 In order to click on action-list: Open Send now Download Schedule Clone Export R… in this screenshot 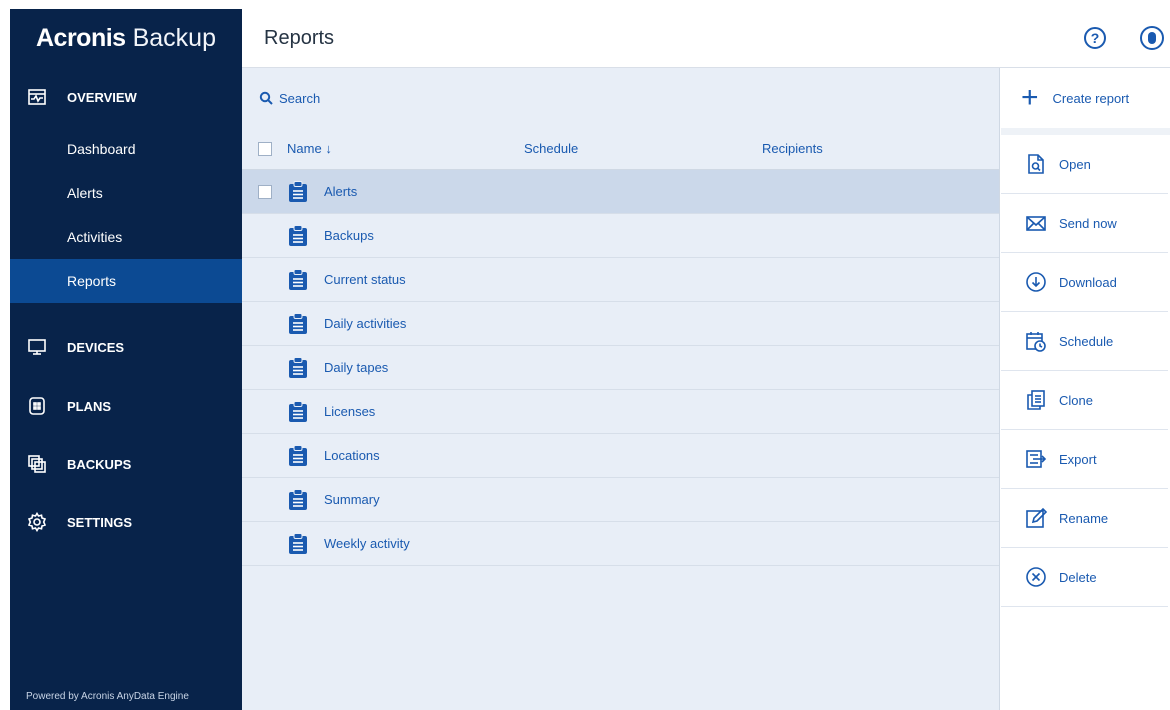, I will do `click(1085, 371)`.